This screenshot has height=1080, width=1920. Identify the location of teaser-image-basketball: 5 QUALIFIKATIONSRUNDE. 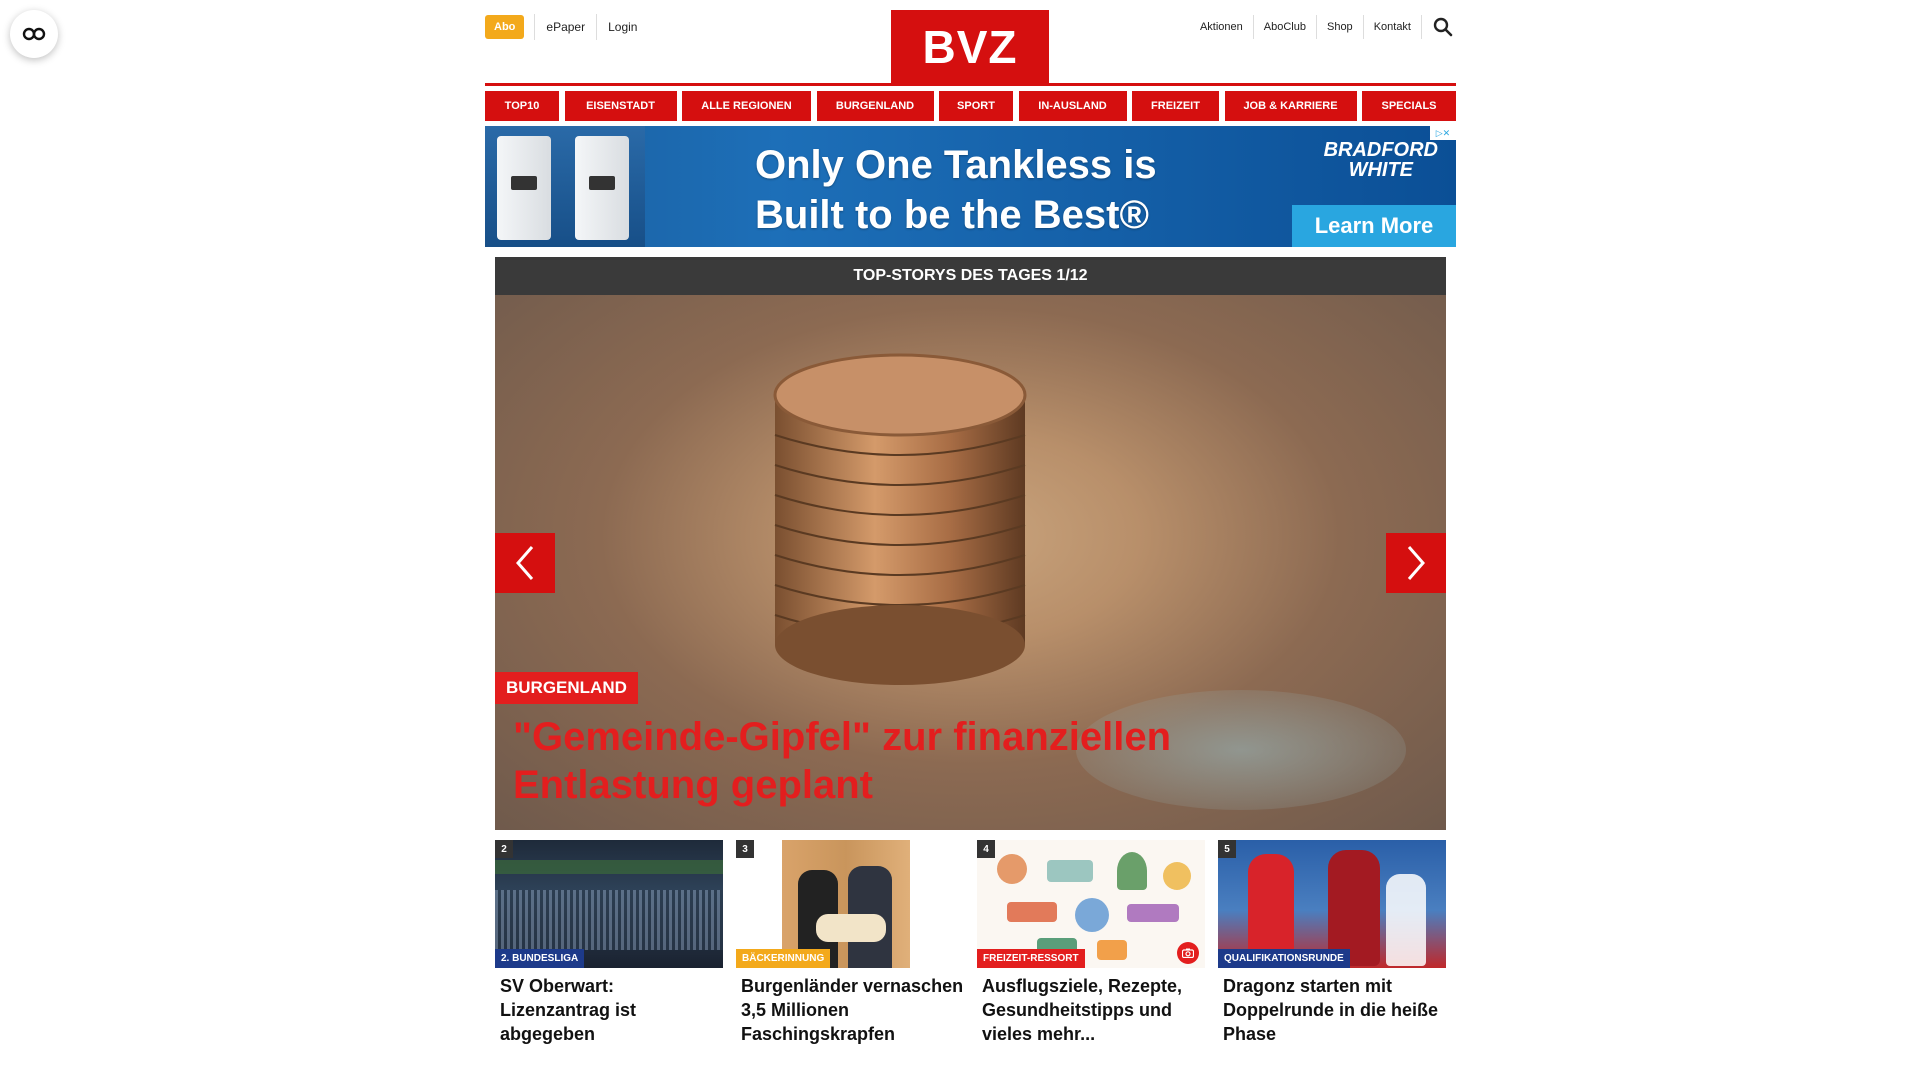
(1332, 904).